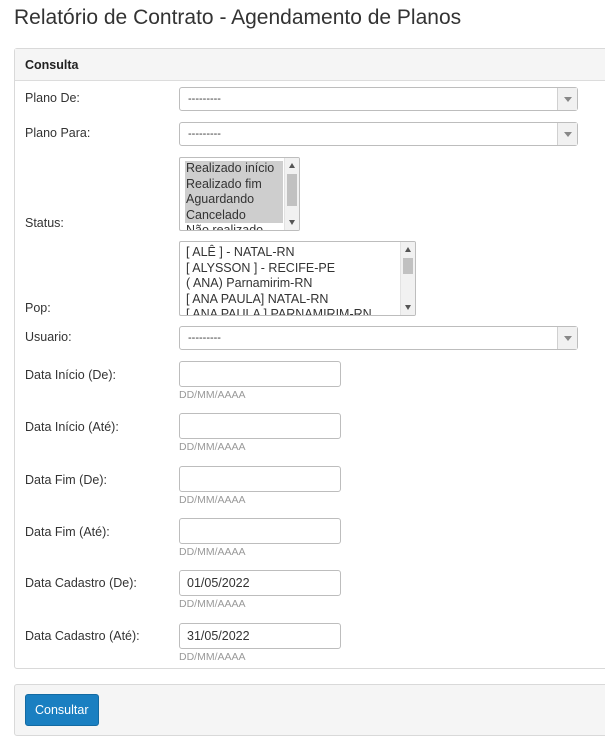 The height and width of the screenshot is (745, 605). What do you see at coordinates (234, 226) in the screenshot?
I see `status-option: Não realizado` at bounding box center [234, 226].